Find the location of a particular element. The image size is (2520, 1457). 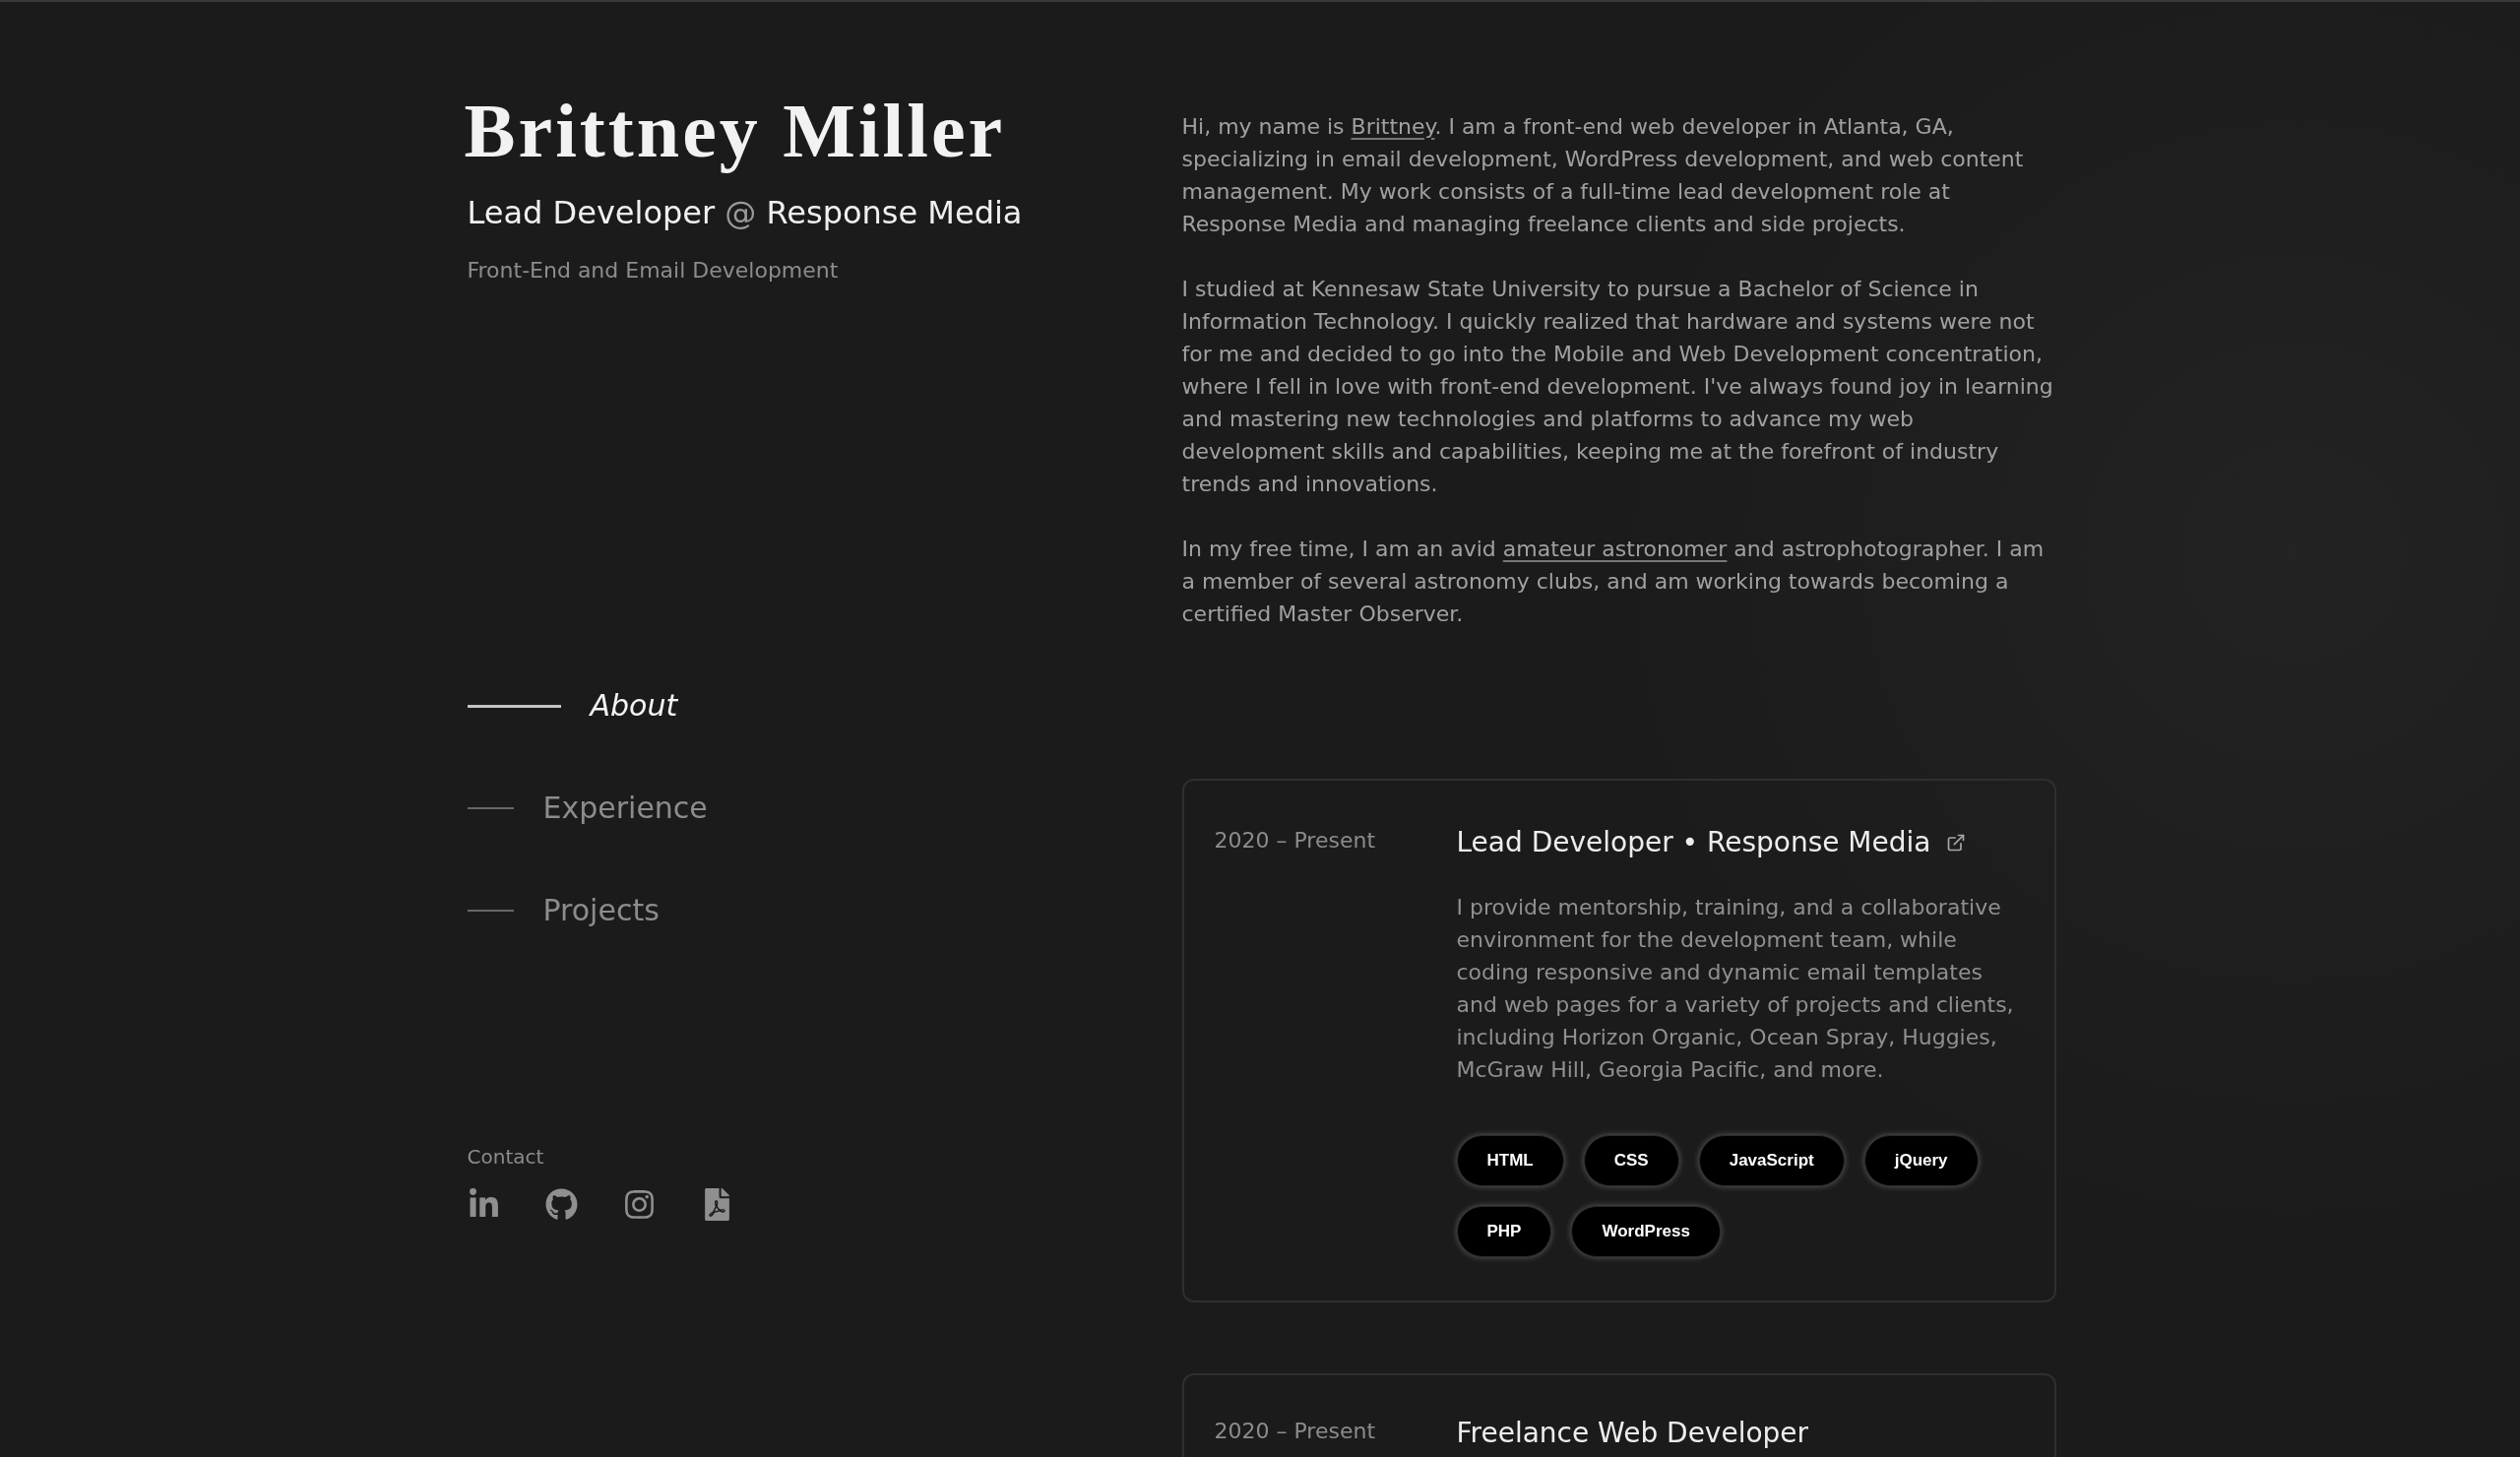

tagline: Front-End and Email Development is located at coordinates (653, 271).